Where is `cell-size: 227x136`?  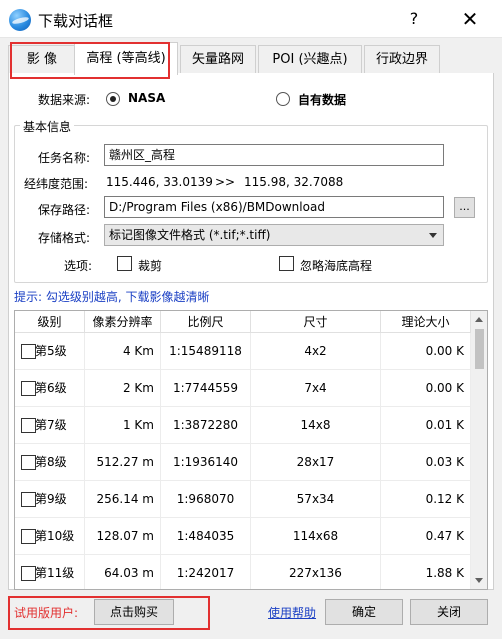 cell-size: 227x136 is located at coordinates (316, 572).